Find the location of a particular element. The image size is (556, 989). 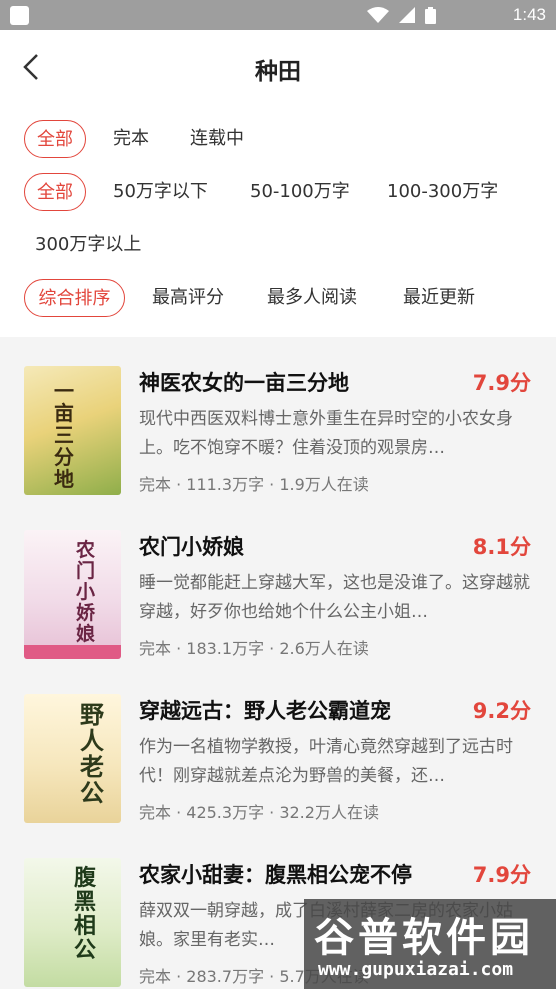

status-icons is located at coordinates (401, 15).